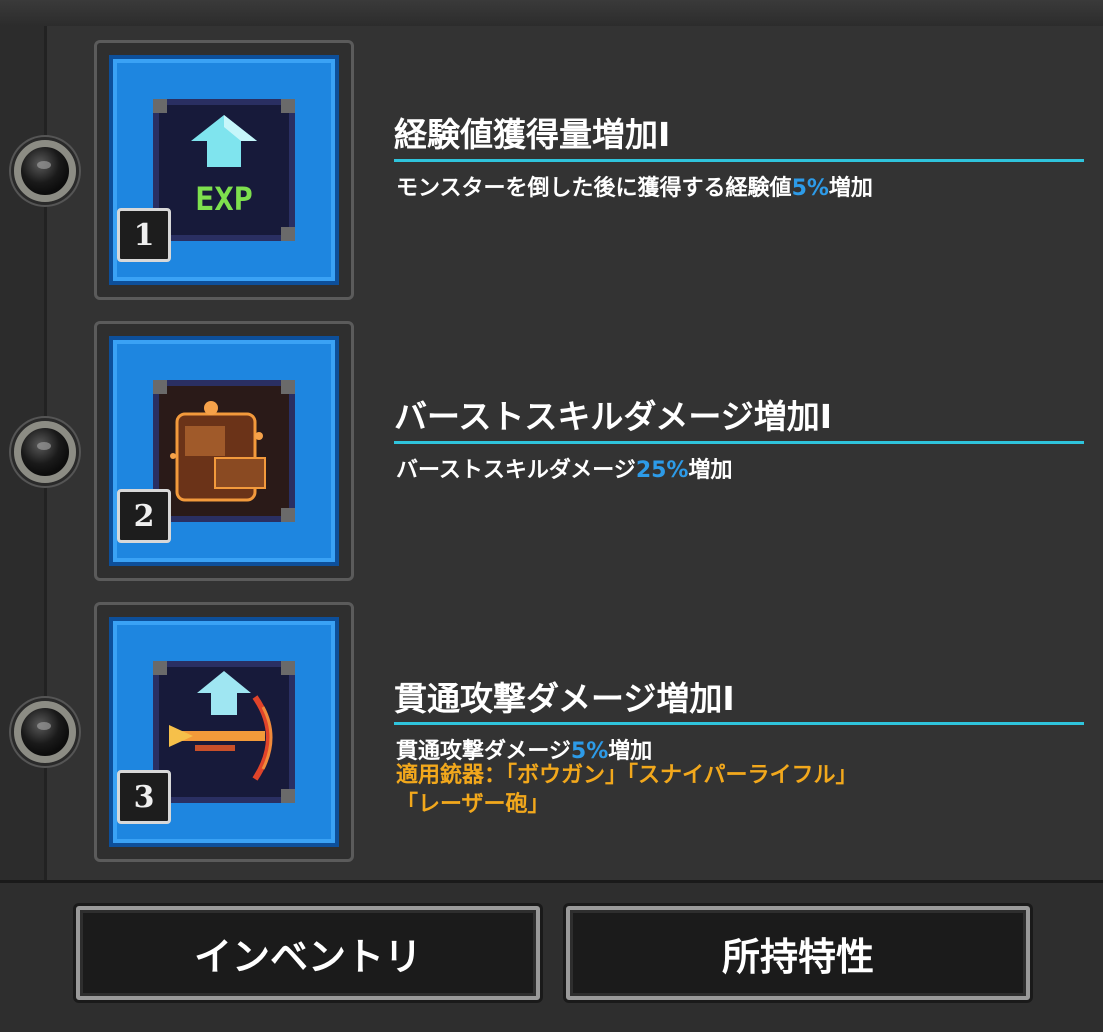 The height and width of the screenshot is (1032, 1103). I want to click on skill-title: 貫通攻撃ダメージ増加I, so click(564, 698).